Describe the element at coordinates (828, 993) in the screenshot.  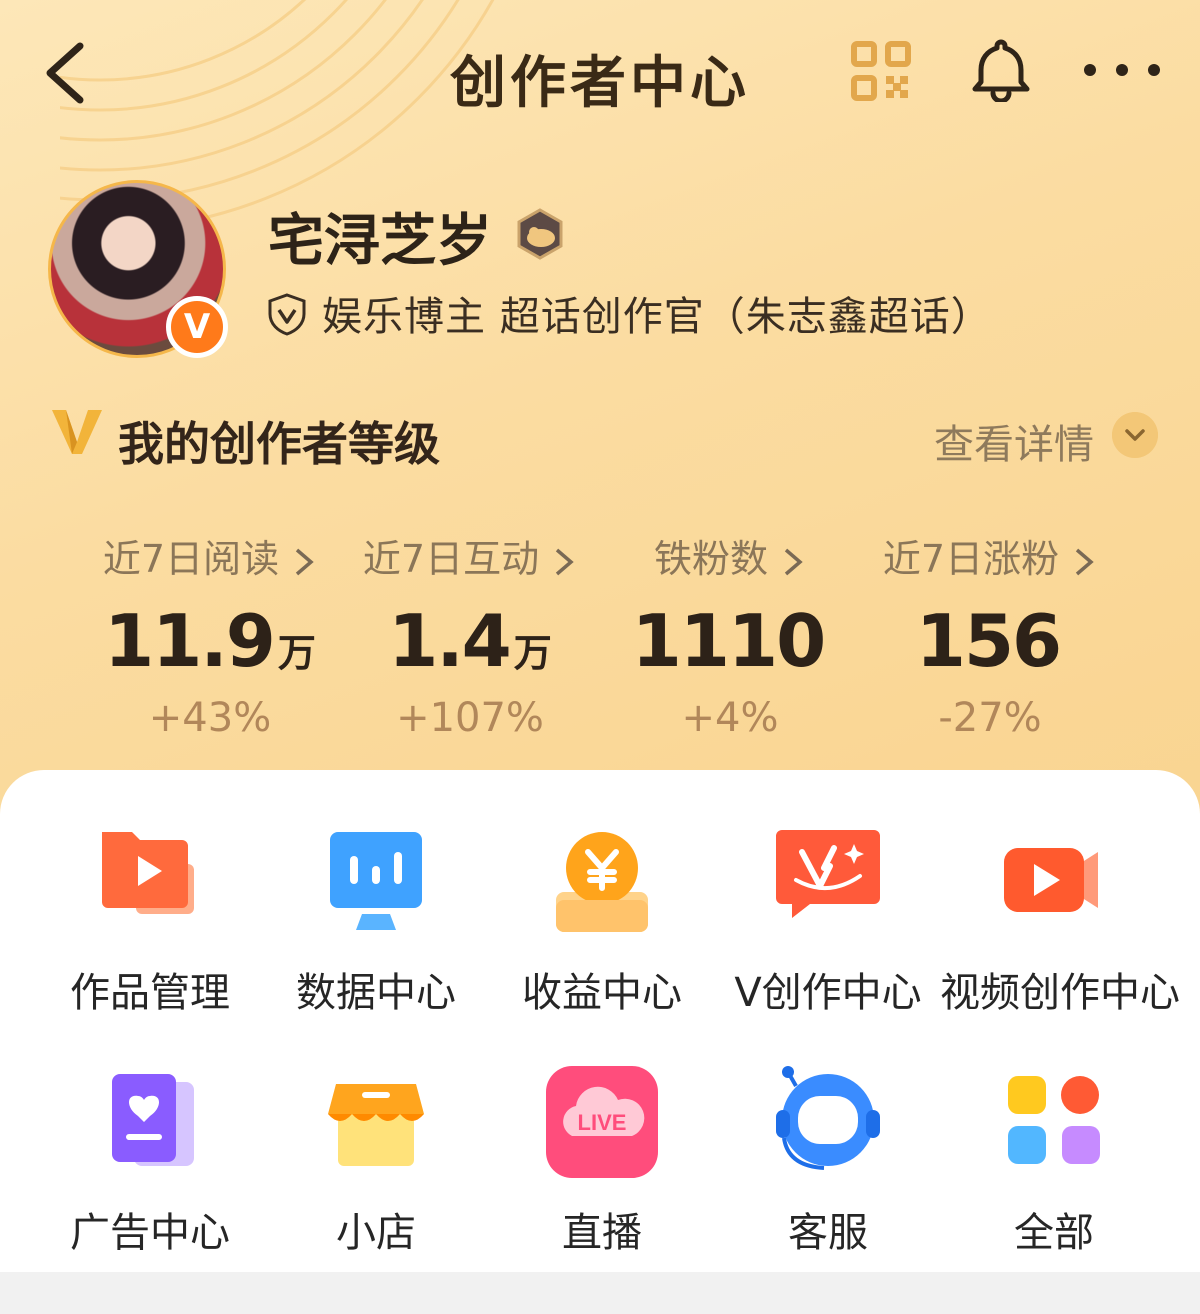
I see `tool-label: V创作中心` at that location.